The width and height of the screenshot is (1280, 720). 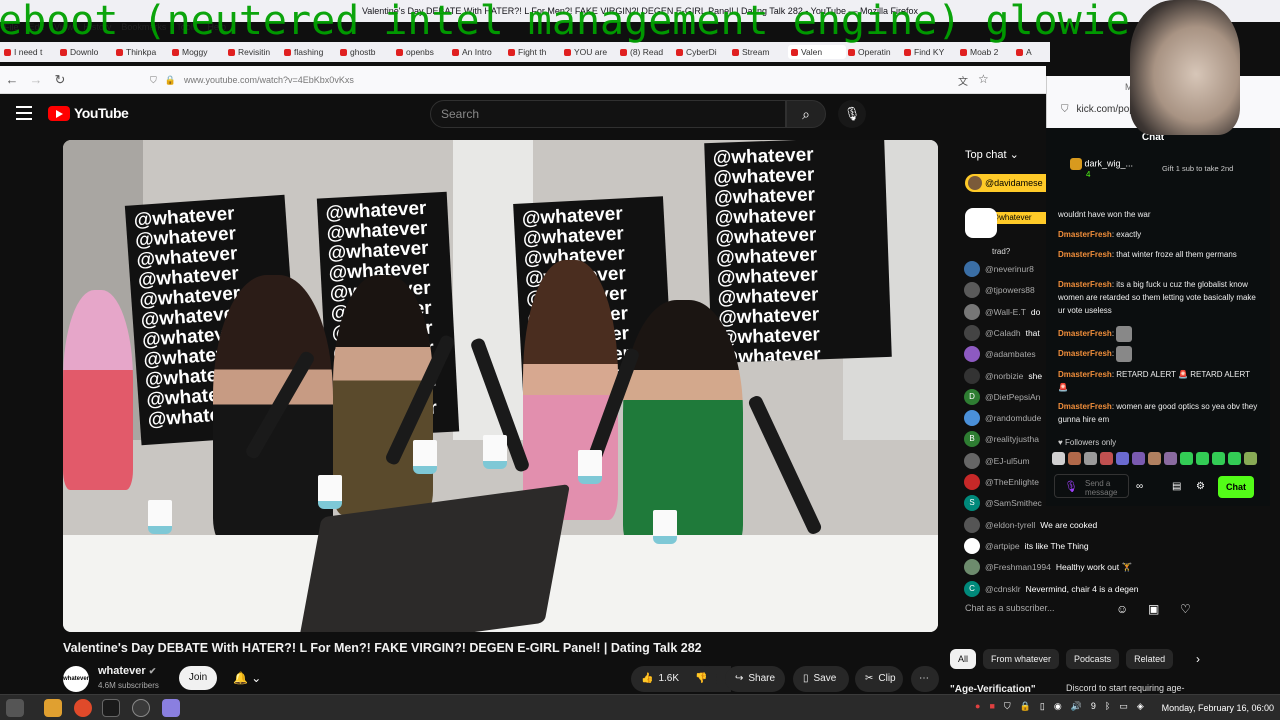 I want to click on channel-name-text: whatever, so click(x=122, y=671).